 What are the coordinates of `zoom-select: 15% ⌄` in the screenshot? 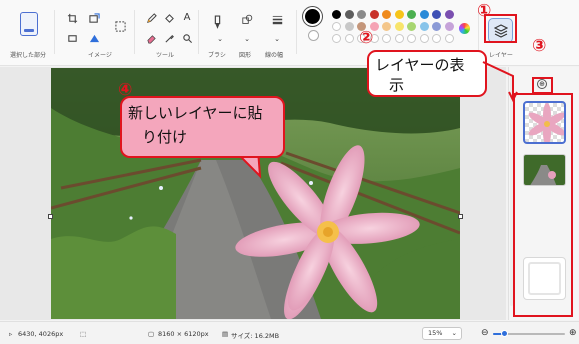 It's located at (442, 333).